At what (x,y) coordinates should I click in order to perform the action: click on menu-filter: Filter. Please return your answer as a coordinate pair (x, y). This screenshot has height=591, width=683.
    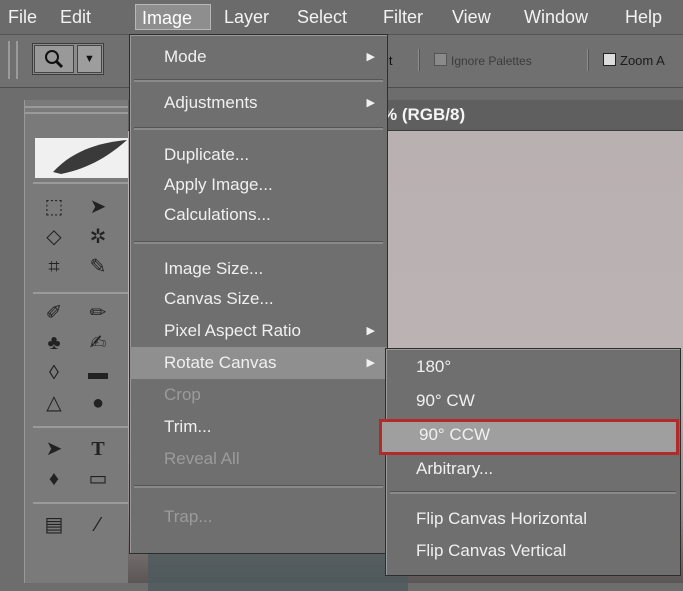
    Looking at the image, I should click on (403, 17).